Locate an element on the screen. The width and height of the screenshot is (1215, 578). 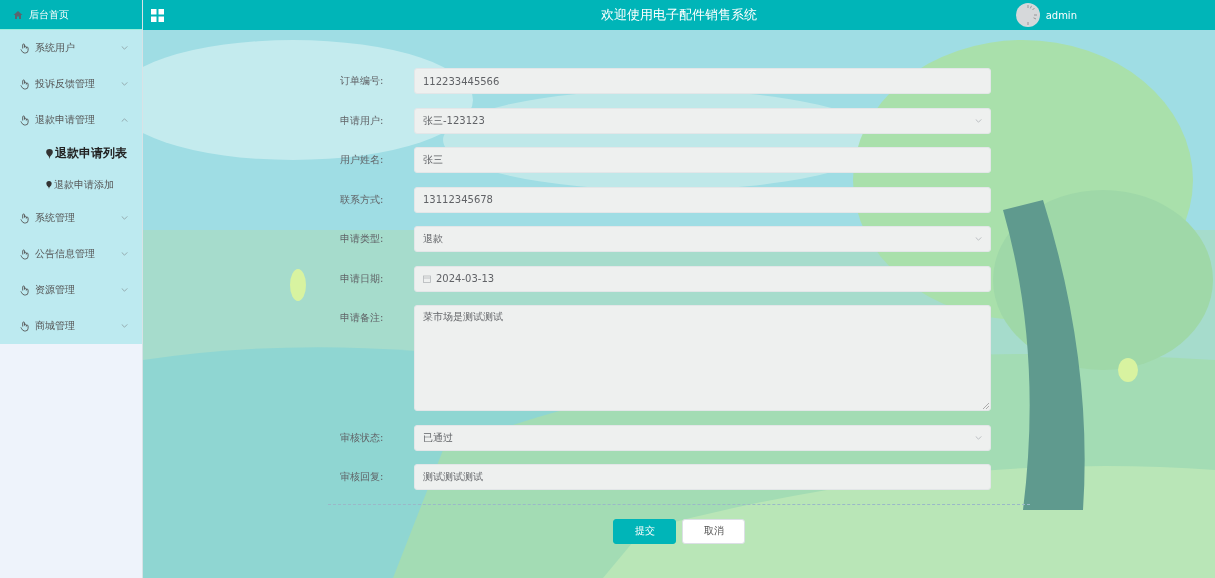
input-field: 测试测试测试 is located at coordinates (702, 477).